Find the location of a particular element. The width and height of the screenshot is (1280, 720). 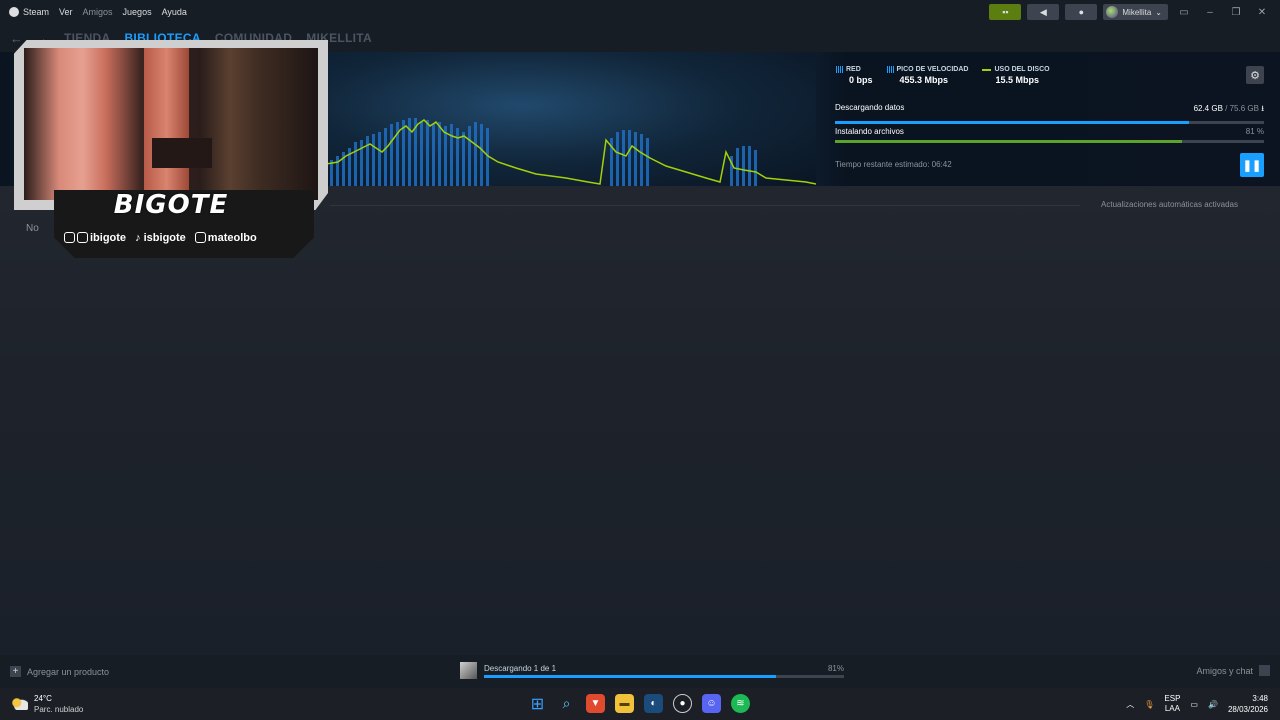

stat-peak-label: PICO DE VELOCIDAD is located at coordinates (932, 69).